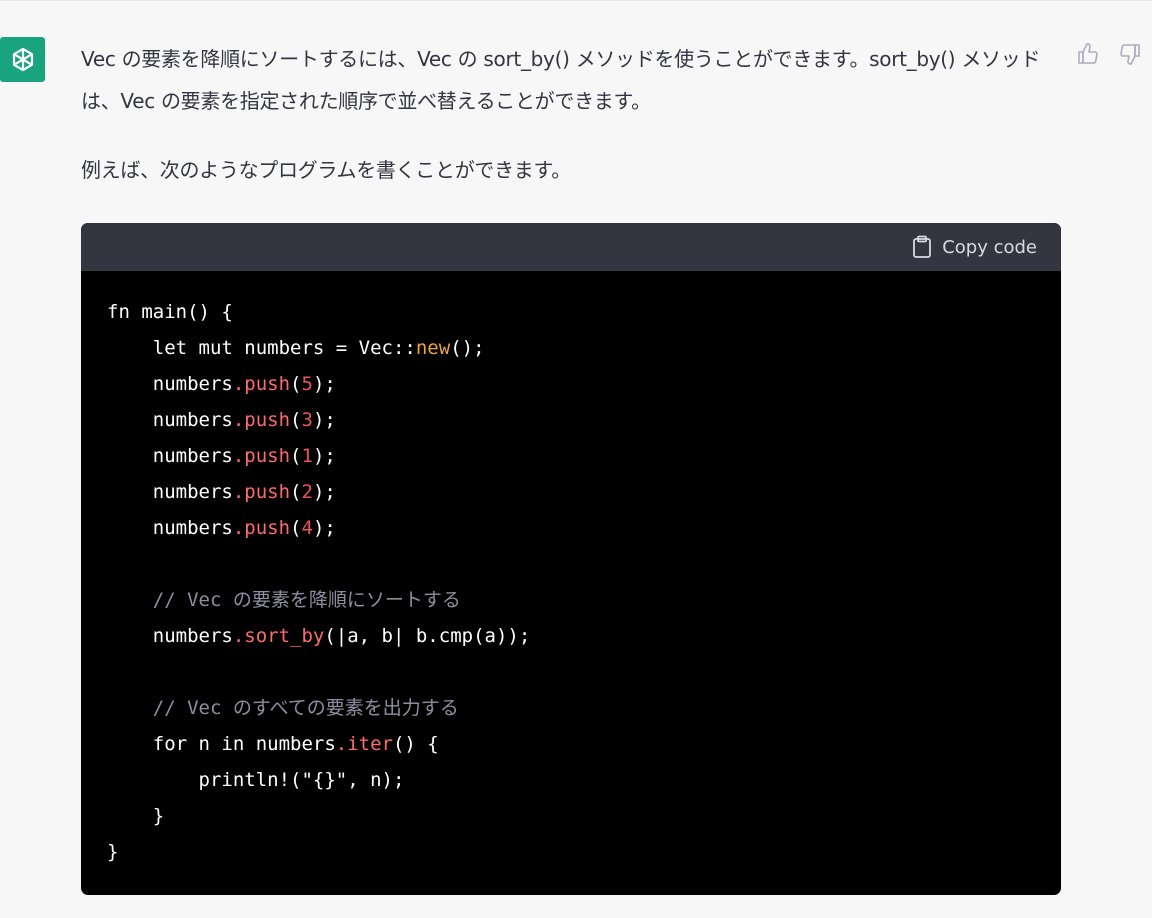  What do you see at coordinates (221, 528) in the screenshot?
I see `code-line: numbers.push(4);` at bounding box center [221, 528].